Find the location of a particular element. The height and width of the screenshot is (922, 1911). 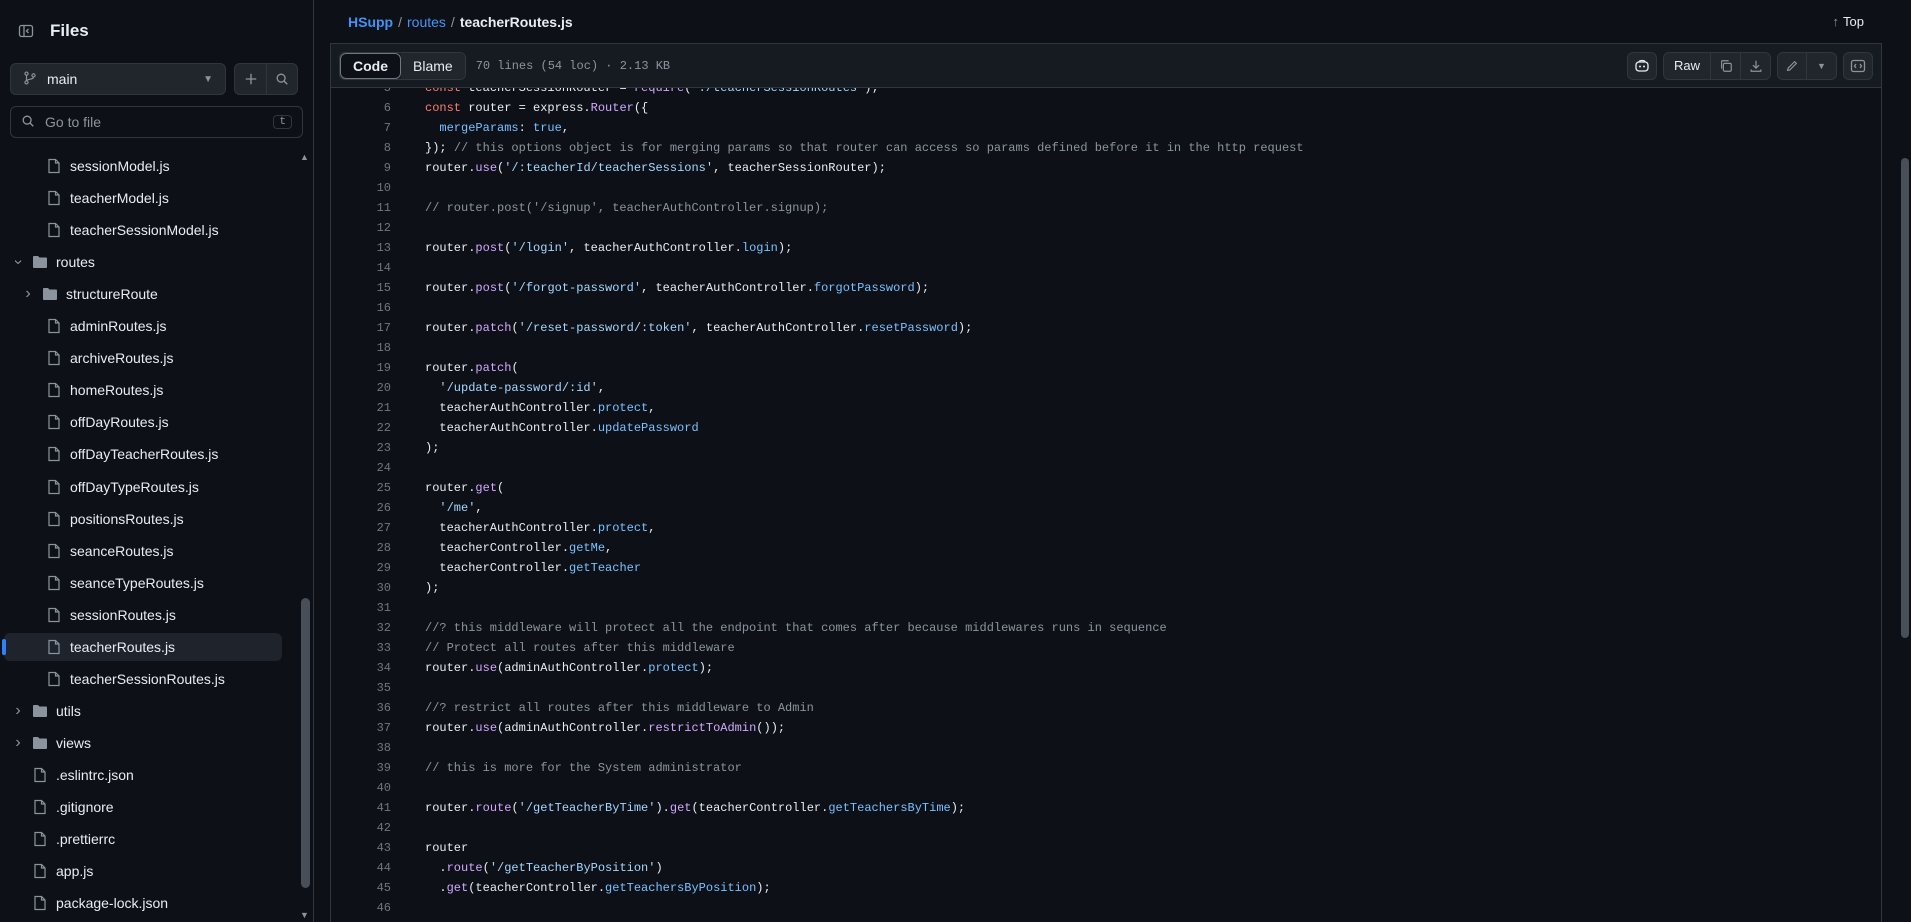

line-number: 42 is located at coordinates (361, 828).